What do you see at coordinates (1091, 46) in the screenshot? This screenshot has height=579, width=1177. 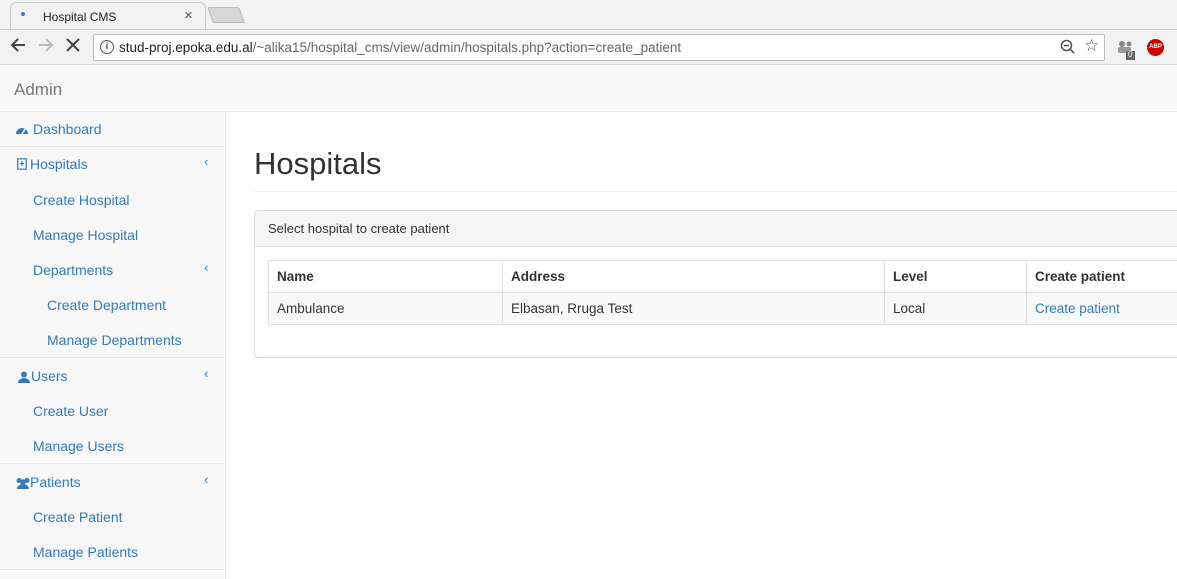 I see `bookmark-star-icon: ☆` at bounding box center [1091, 46].